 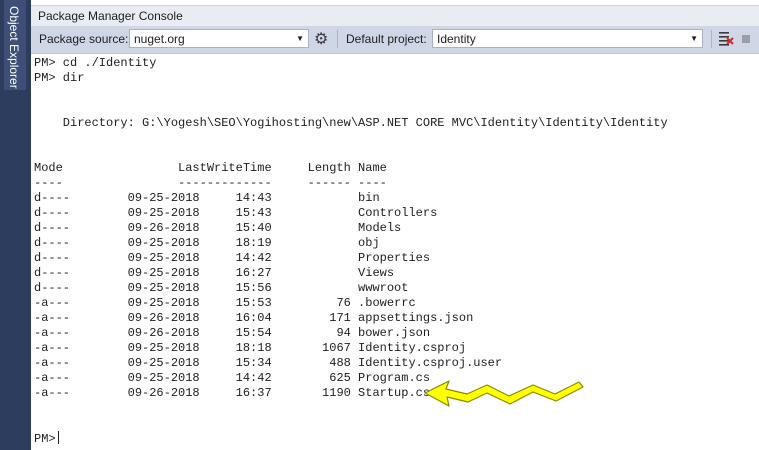 I want to click on window-title: Package Manager Console, so click(x=110, y=16).